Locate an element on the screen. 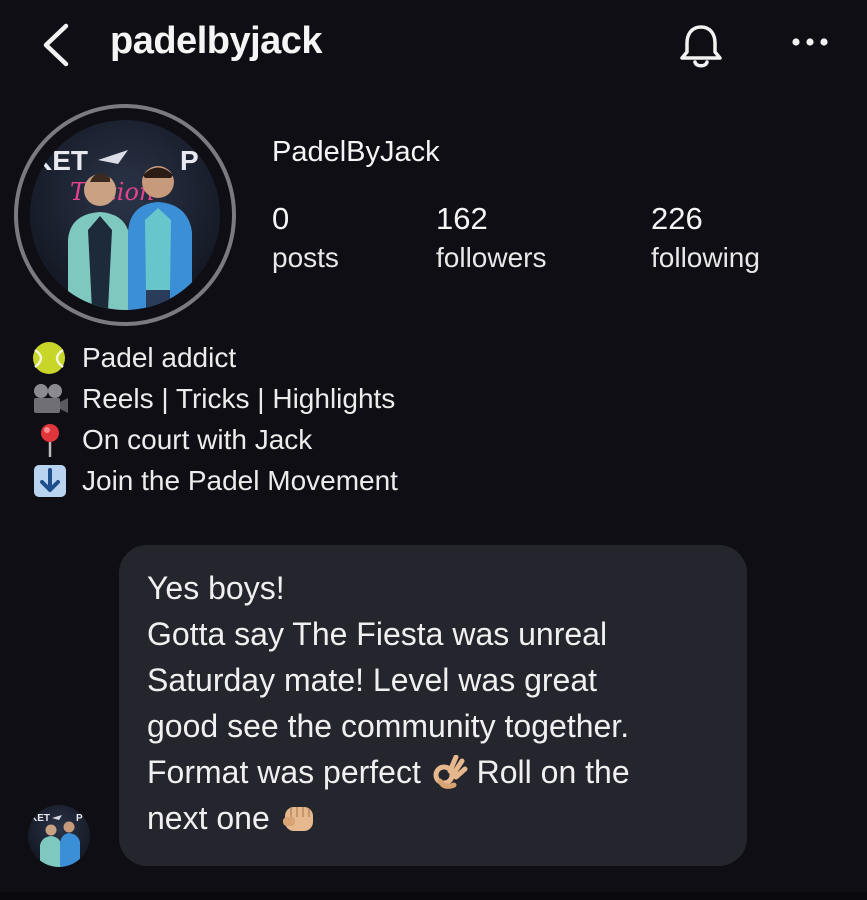 The image size is (867, 900). stat-following: 226 following is located at coordinates (705, 239).